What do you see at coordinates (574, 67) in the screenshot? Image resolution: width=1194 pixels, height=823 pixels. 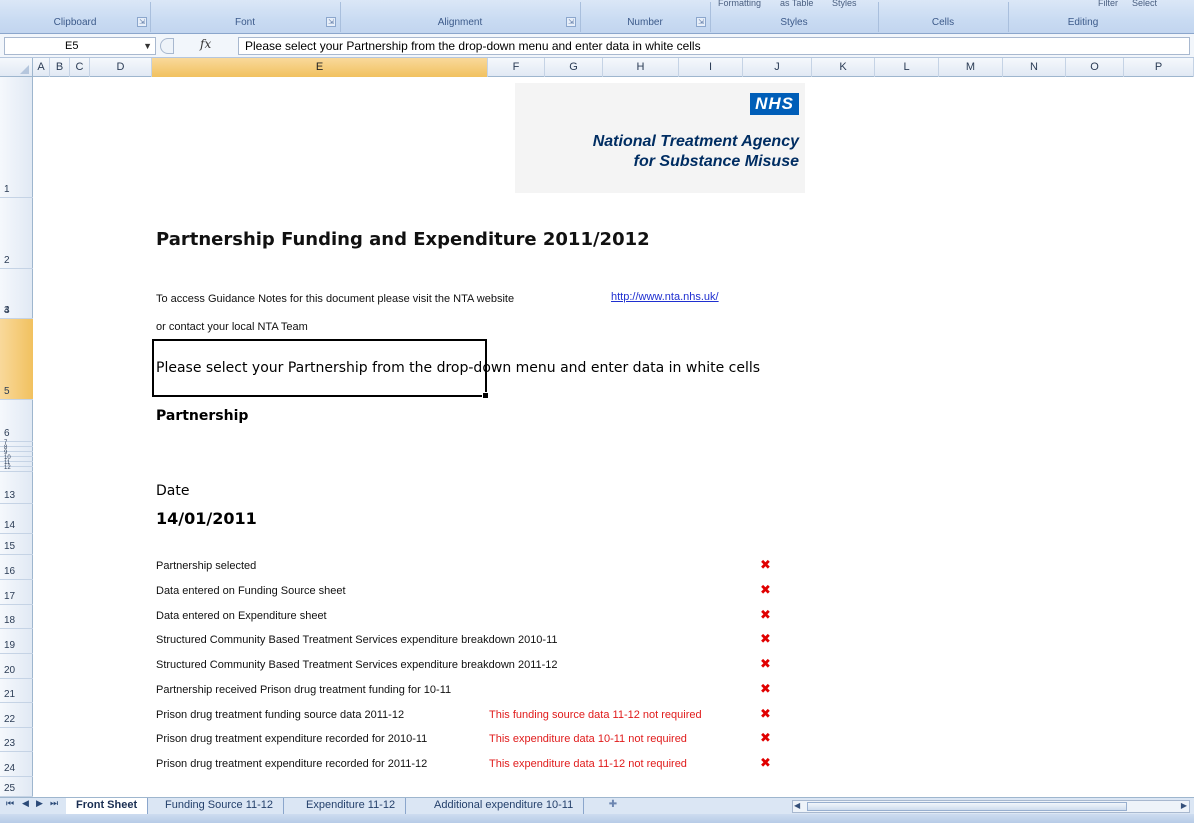 I see `column-header: G` at bounding box center [574, 67].